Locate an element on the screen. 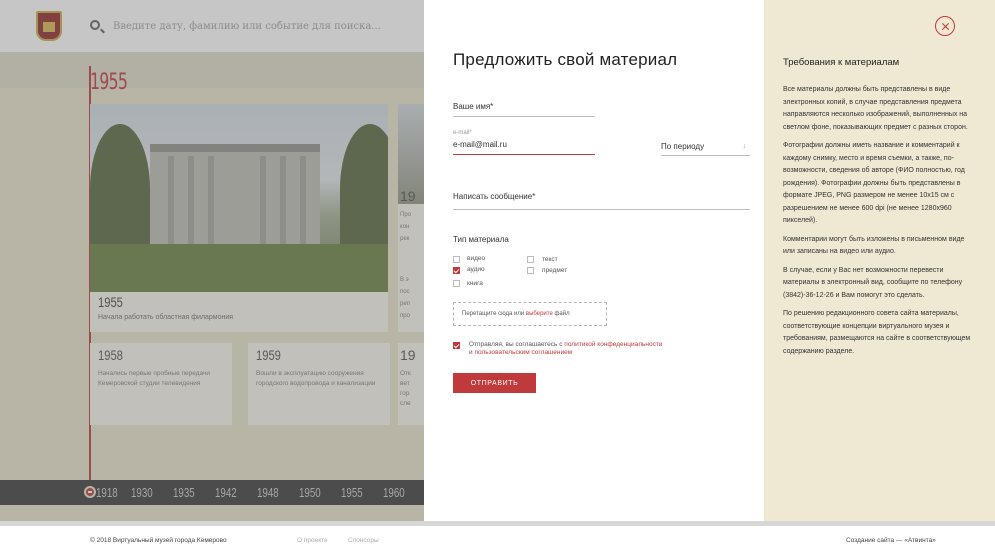 The image size is (995, 560). email-field: e-mail* e-mail@mail.ru is located at coordinates (524, 143).